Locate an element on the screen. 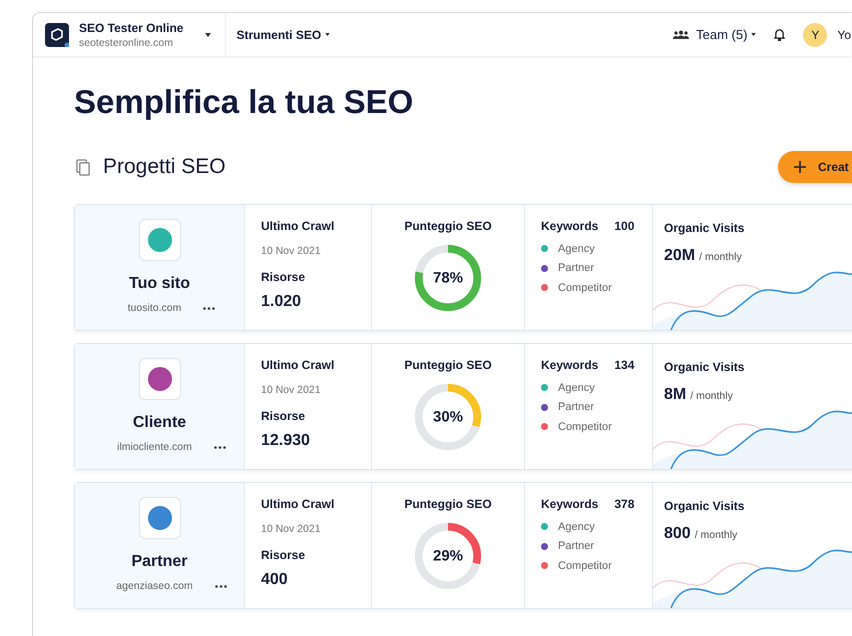 This screenshot has width=852, height=636. brand-name: SEO Tester Online is located at coordinates (131, 27).